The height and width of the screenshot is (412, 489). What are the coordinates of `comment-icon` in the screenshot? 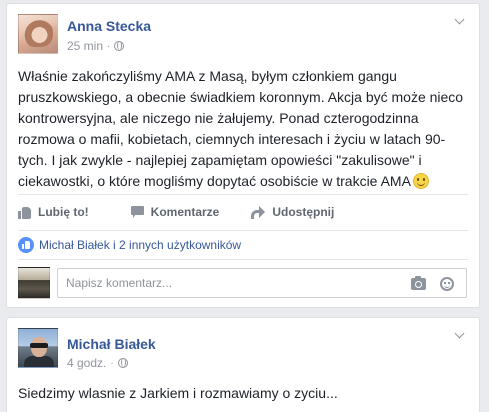 It's located at (137, 212).